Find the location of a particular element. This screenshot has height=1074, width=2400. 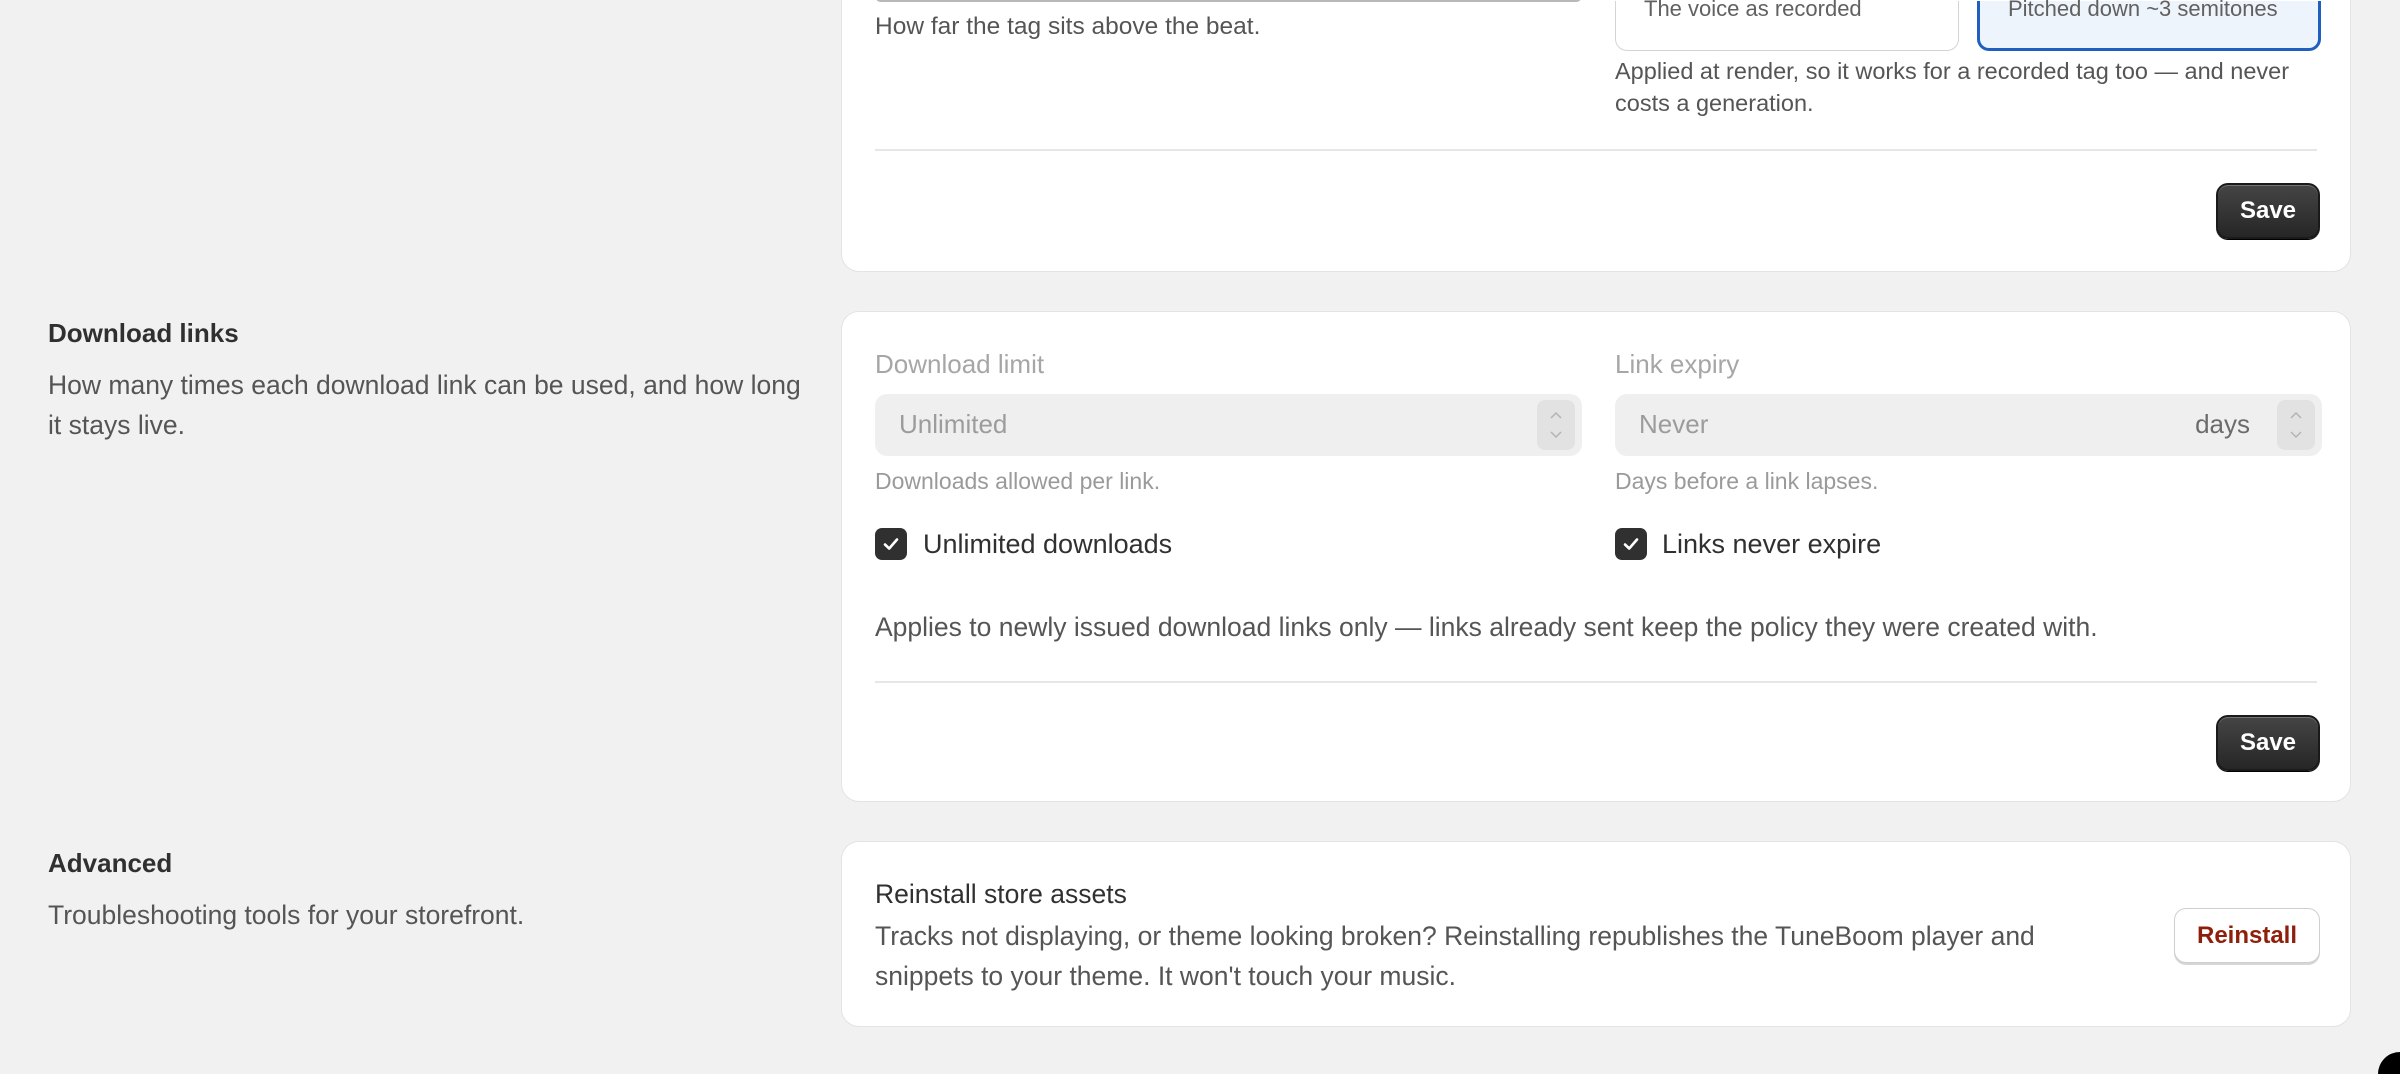

unlimited-downloads-label: Unlimited downloads is located at coordinates (1047, 544).